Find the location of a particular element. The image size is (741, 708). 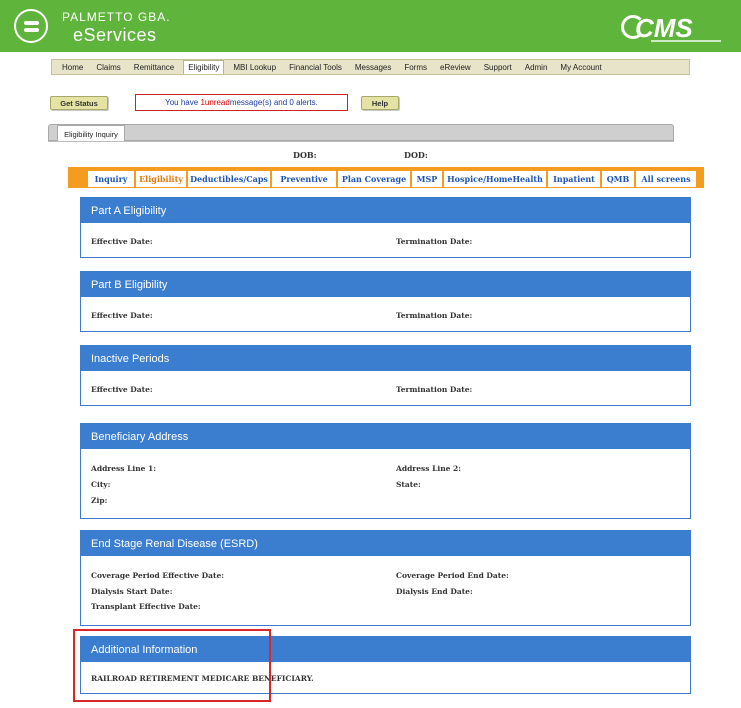

help-button: Help is located at coordinates (380, 103).